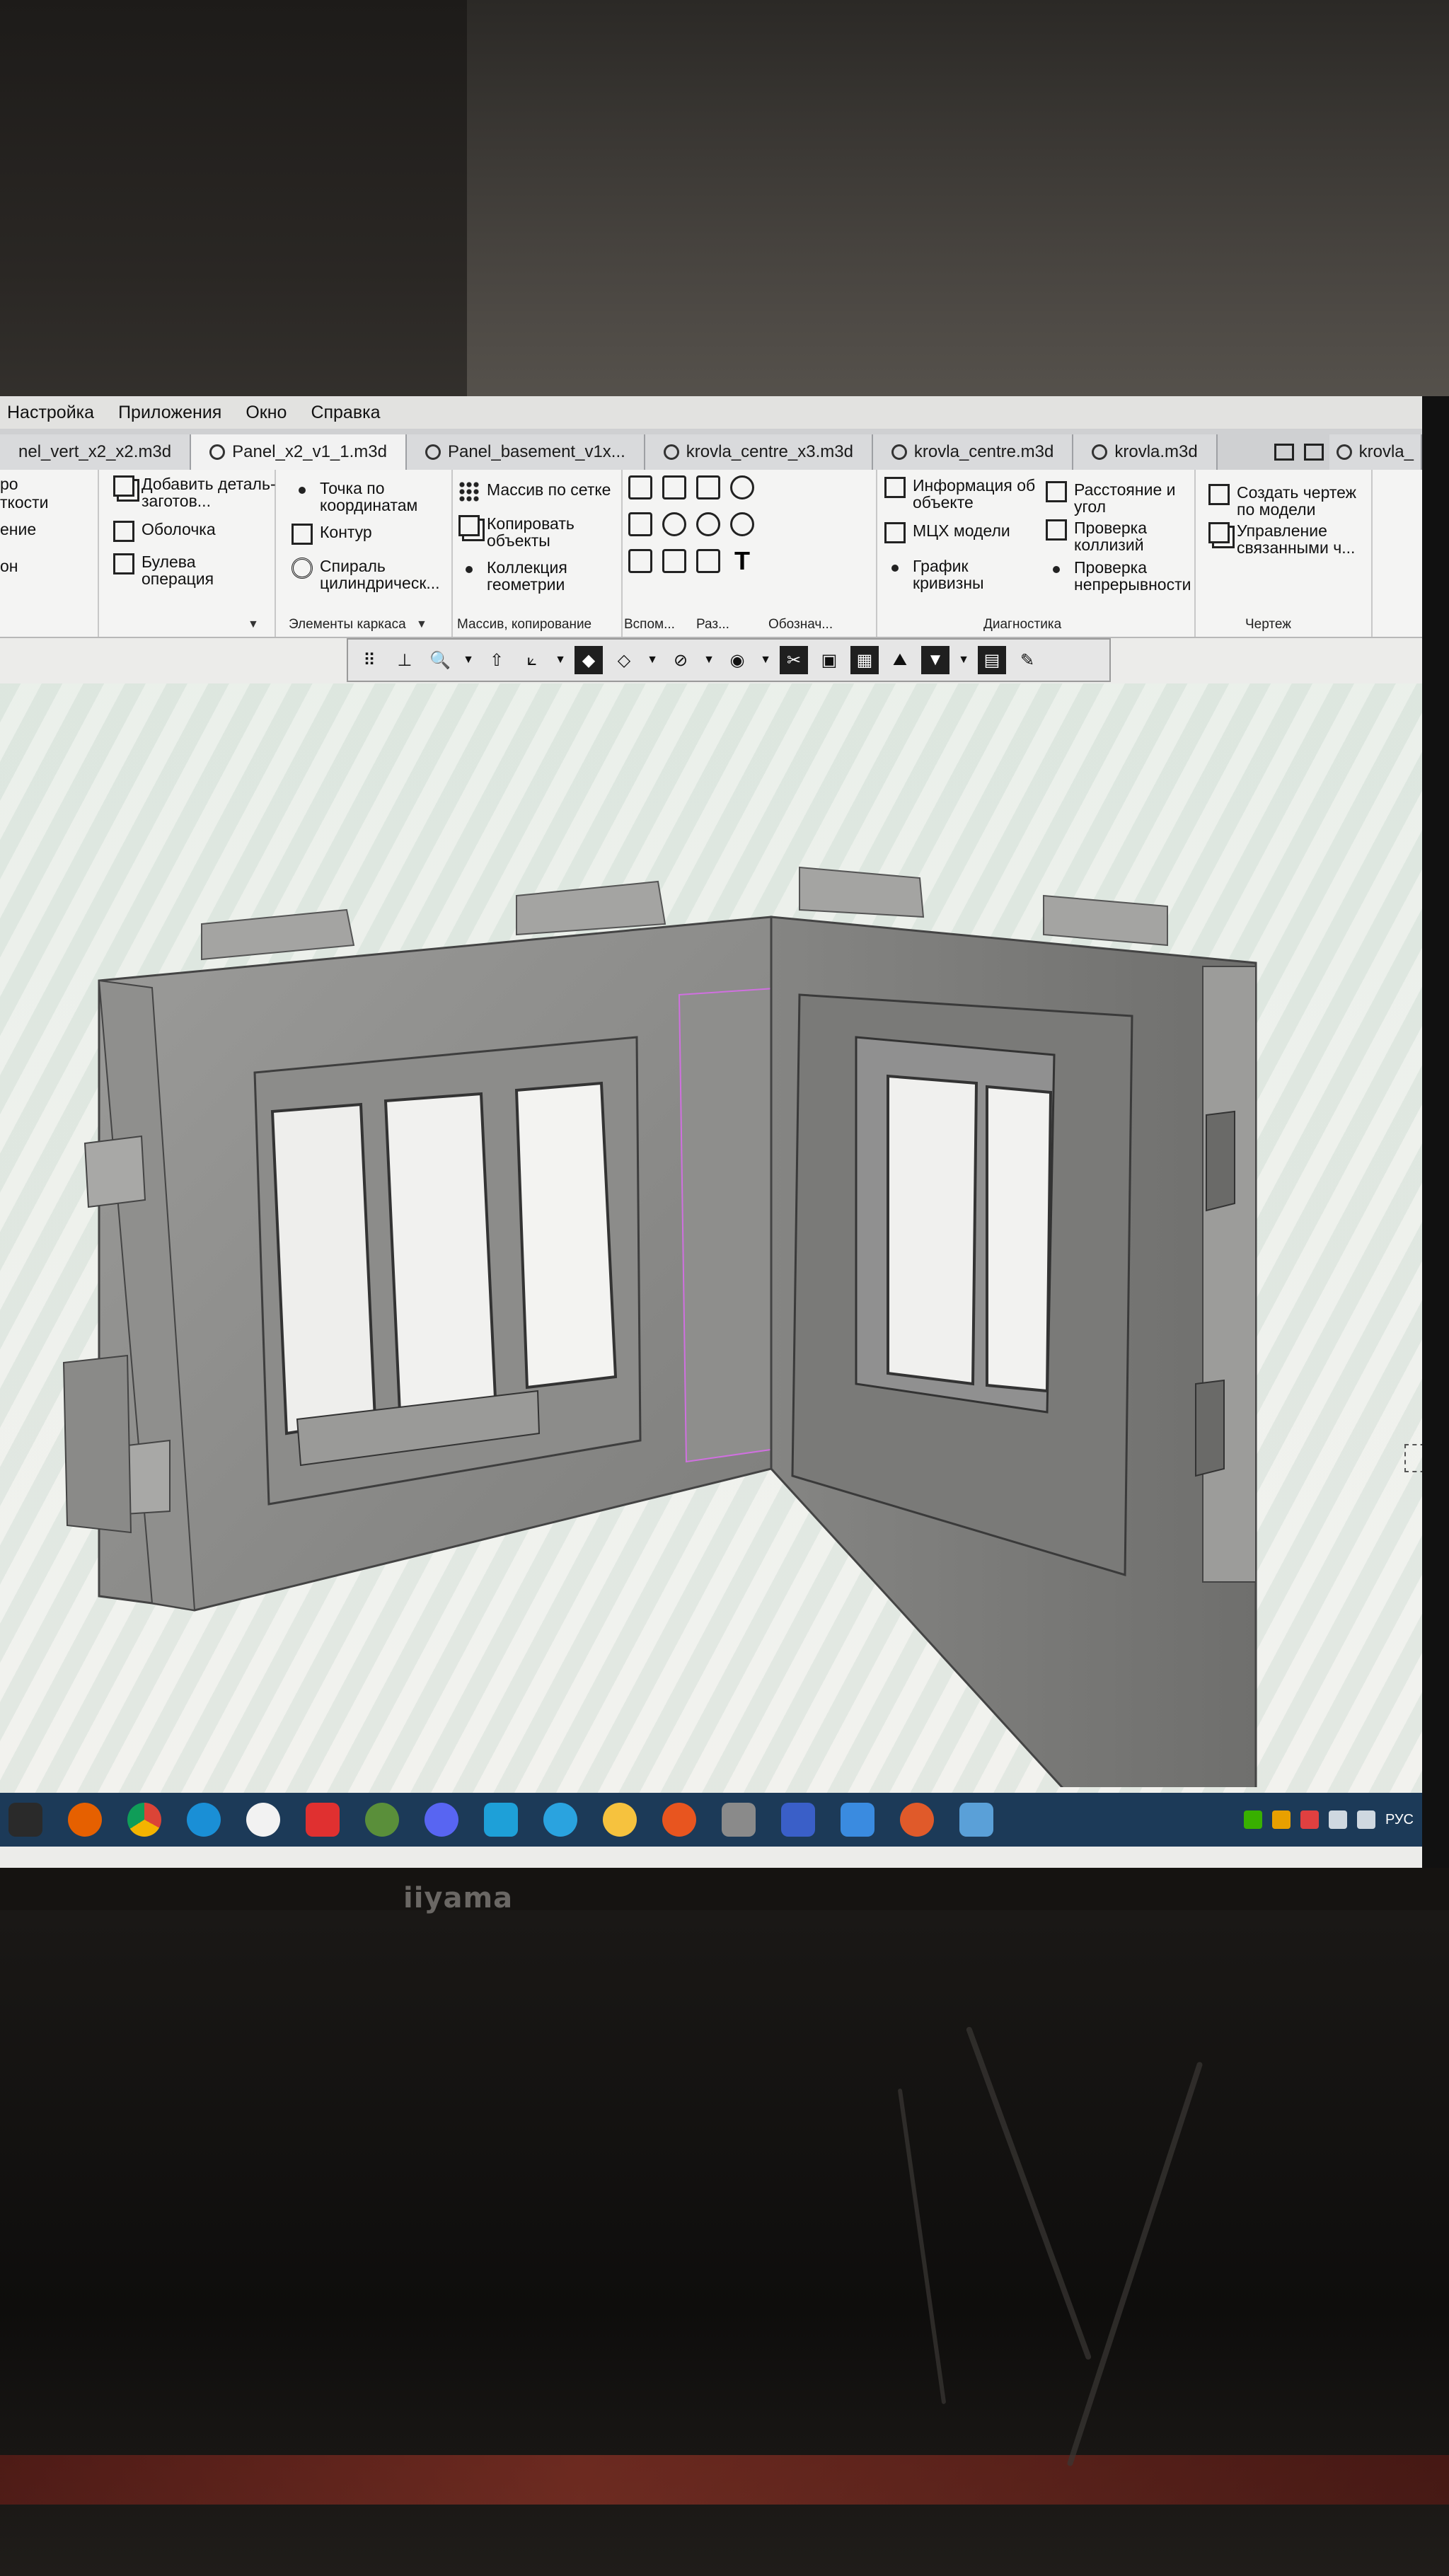  Describe the element at coordinates (620, 1820) in the screenshot. I see `music-icon` at that location.